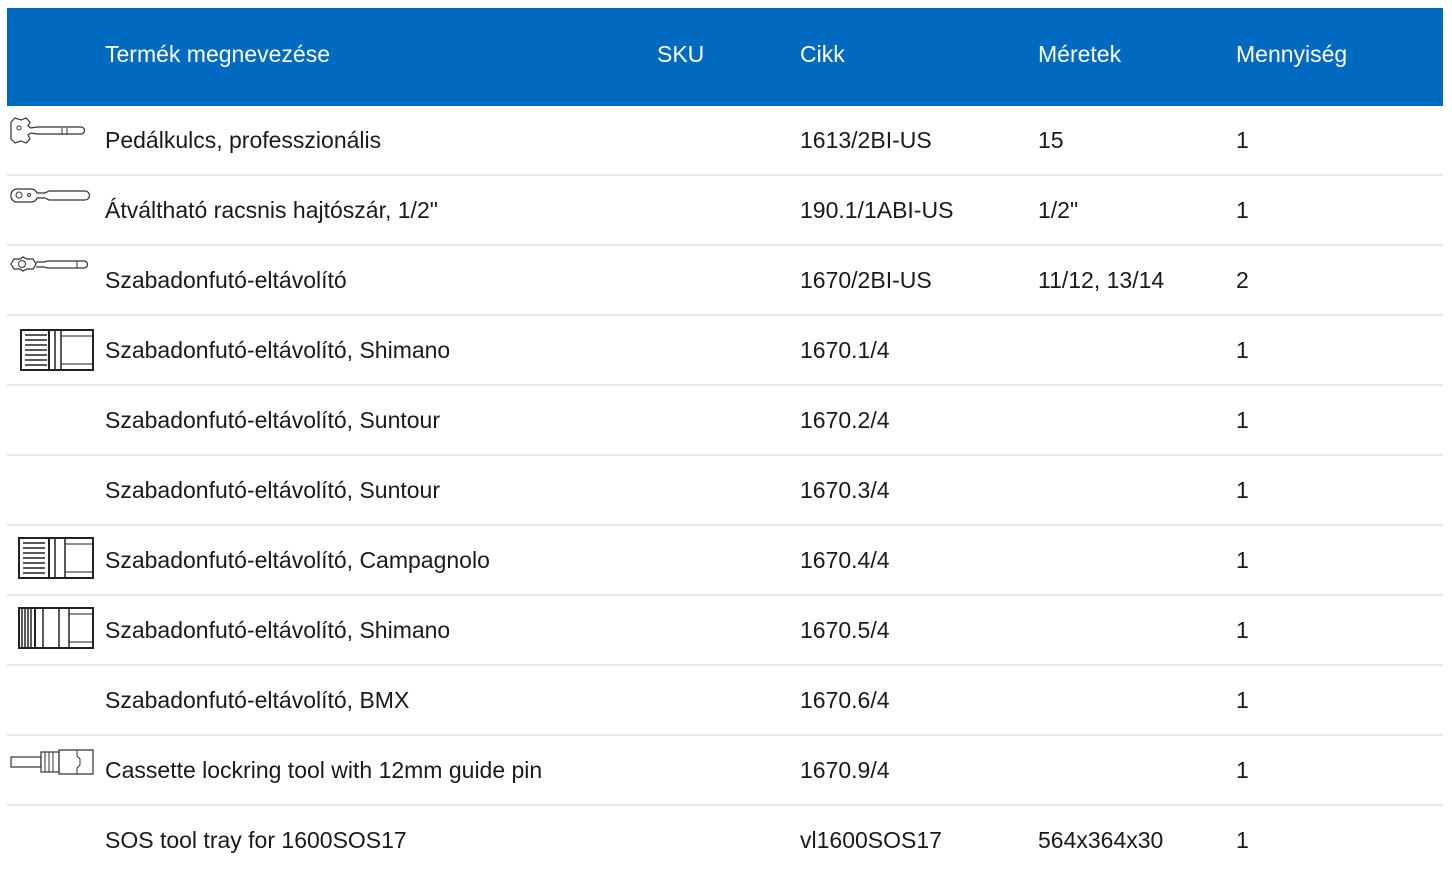 The height and width of the screenshot is (874, 1452). What do you see at coordinates (845, 700) in the screenshot?
I see `row-cikk: 1670.6/4` at bounding box center [845, 700].